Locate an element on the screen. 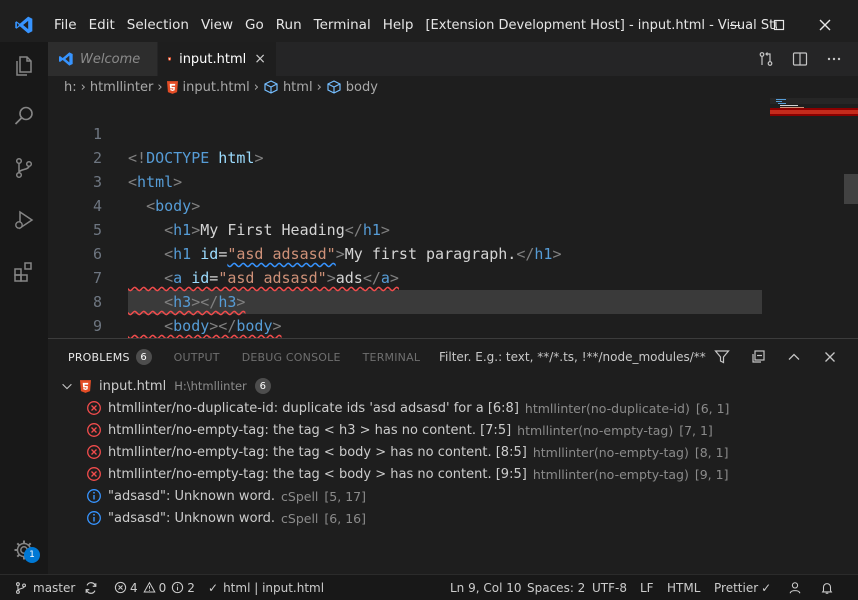 The width and height of the screenshot is (858, 600). bell-icon is located at coordinates (827, 588).